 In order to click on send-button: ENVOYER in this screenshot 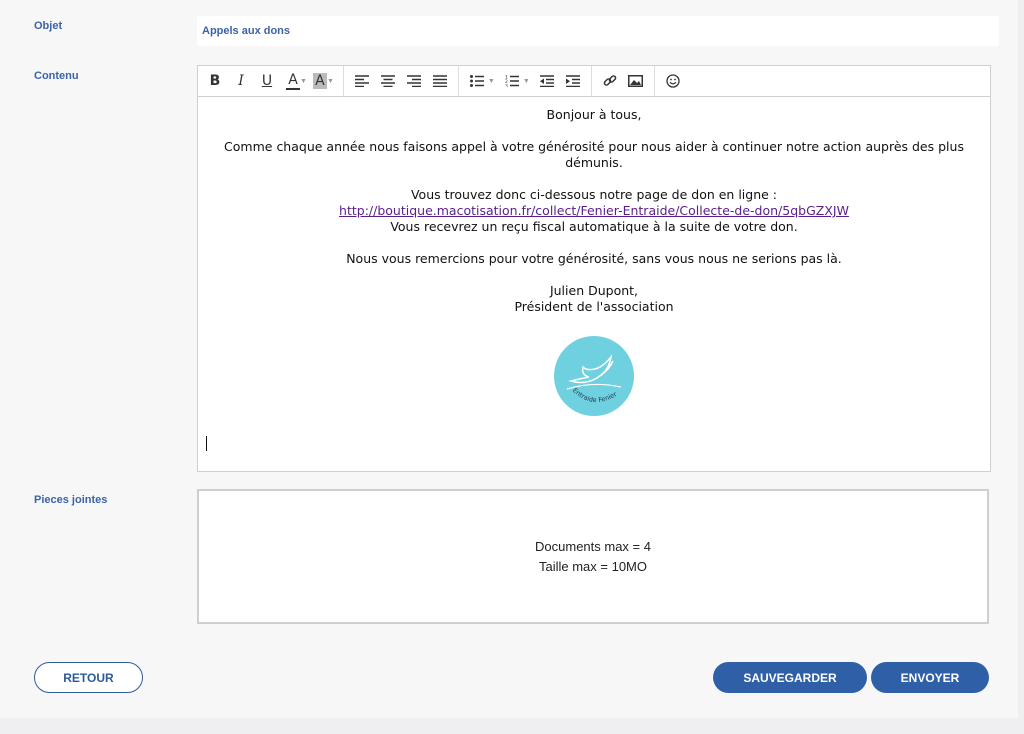, I will do `click(930, 677)`.